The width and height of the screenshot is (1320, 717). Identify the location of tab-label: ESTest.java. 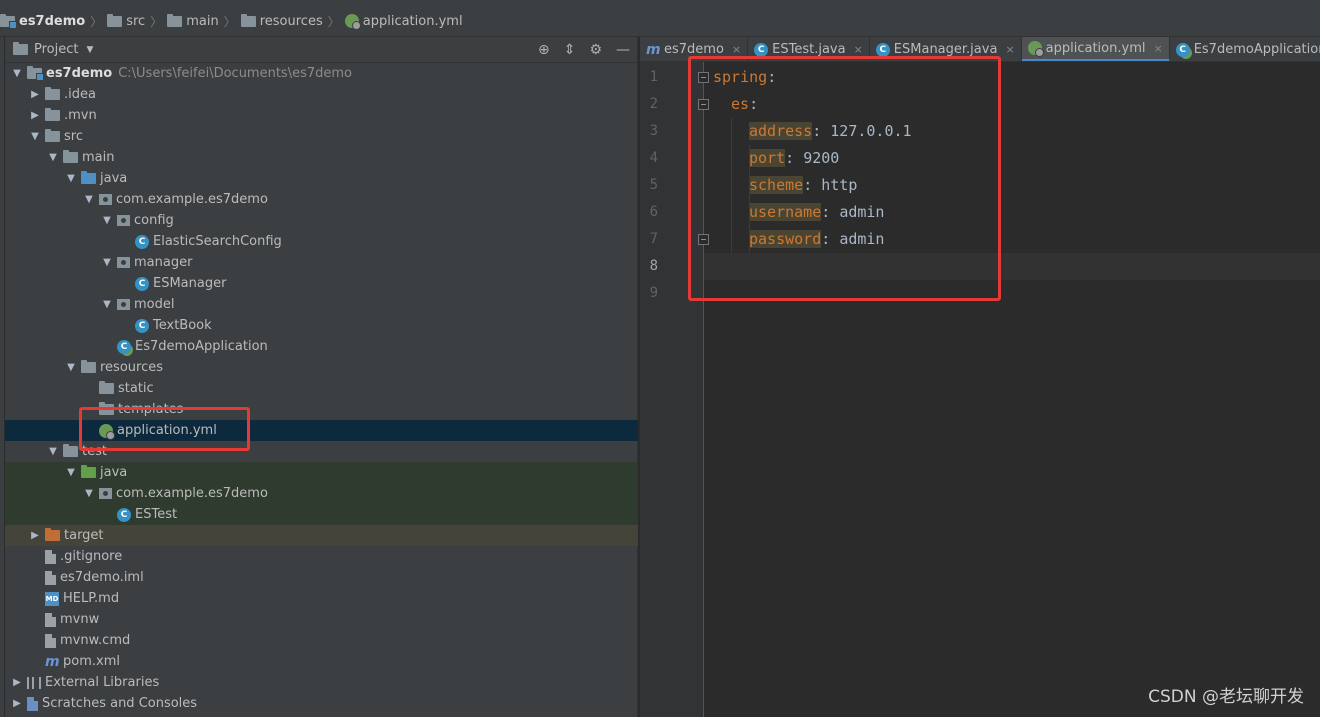
(809, 49).